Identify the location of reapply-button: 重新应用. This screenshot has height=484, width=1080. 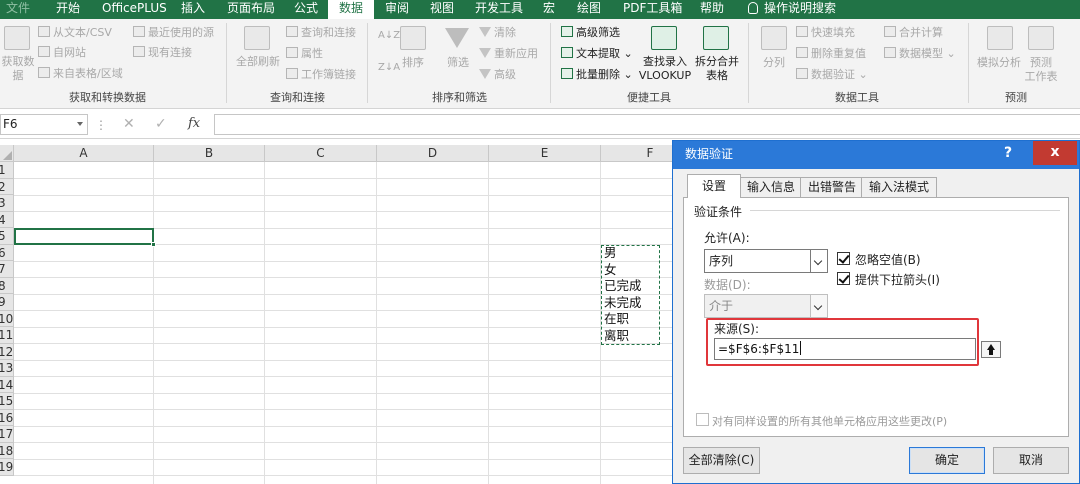
(508, 54).